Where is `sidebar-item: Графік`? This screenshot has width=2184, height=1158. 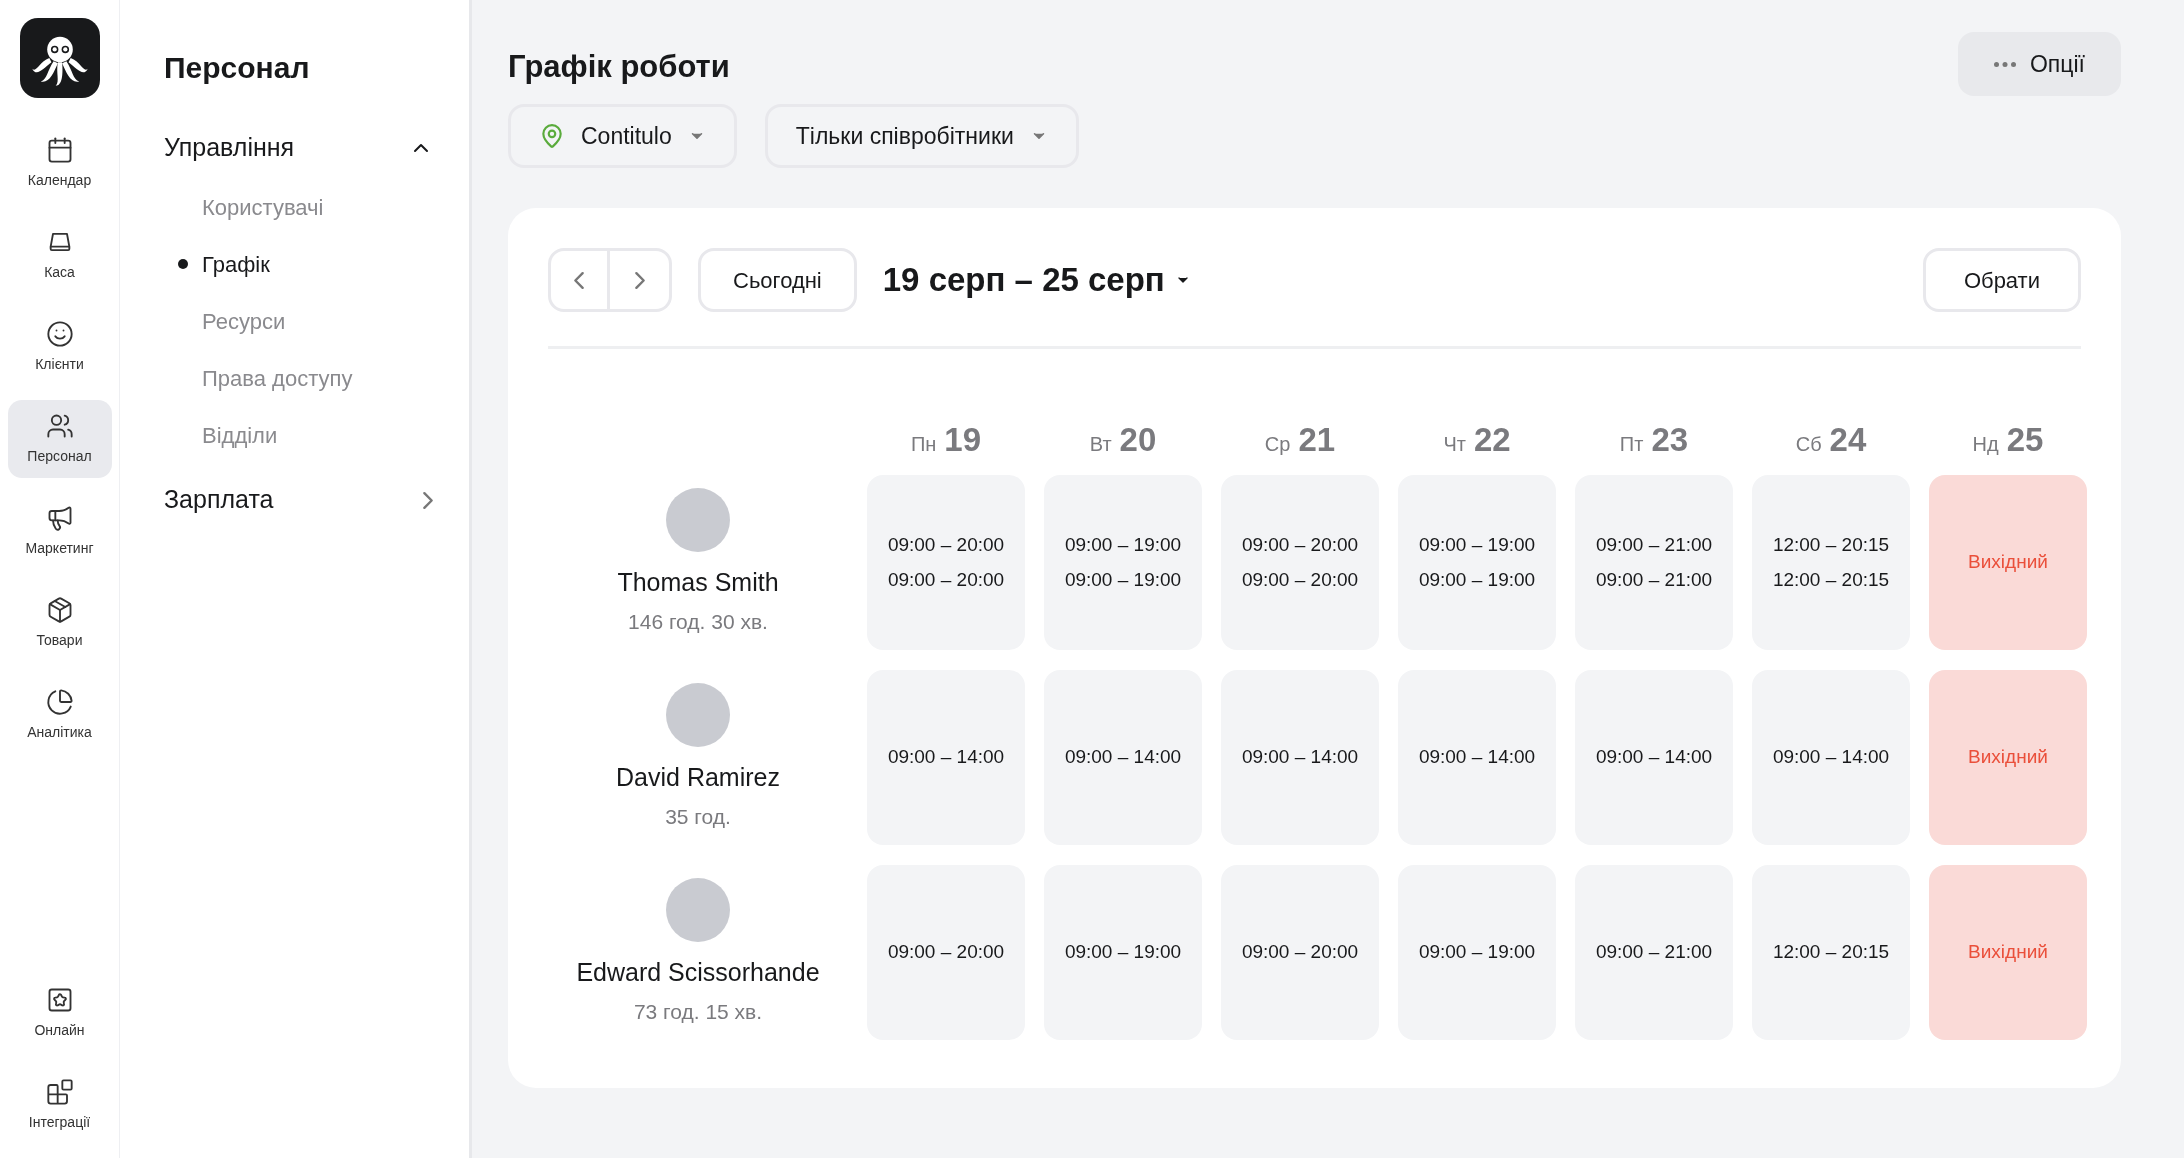 sidebar-item: Графік is located at coordinates (236, 264).